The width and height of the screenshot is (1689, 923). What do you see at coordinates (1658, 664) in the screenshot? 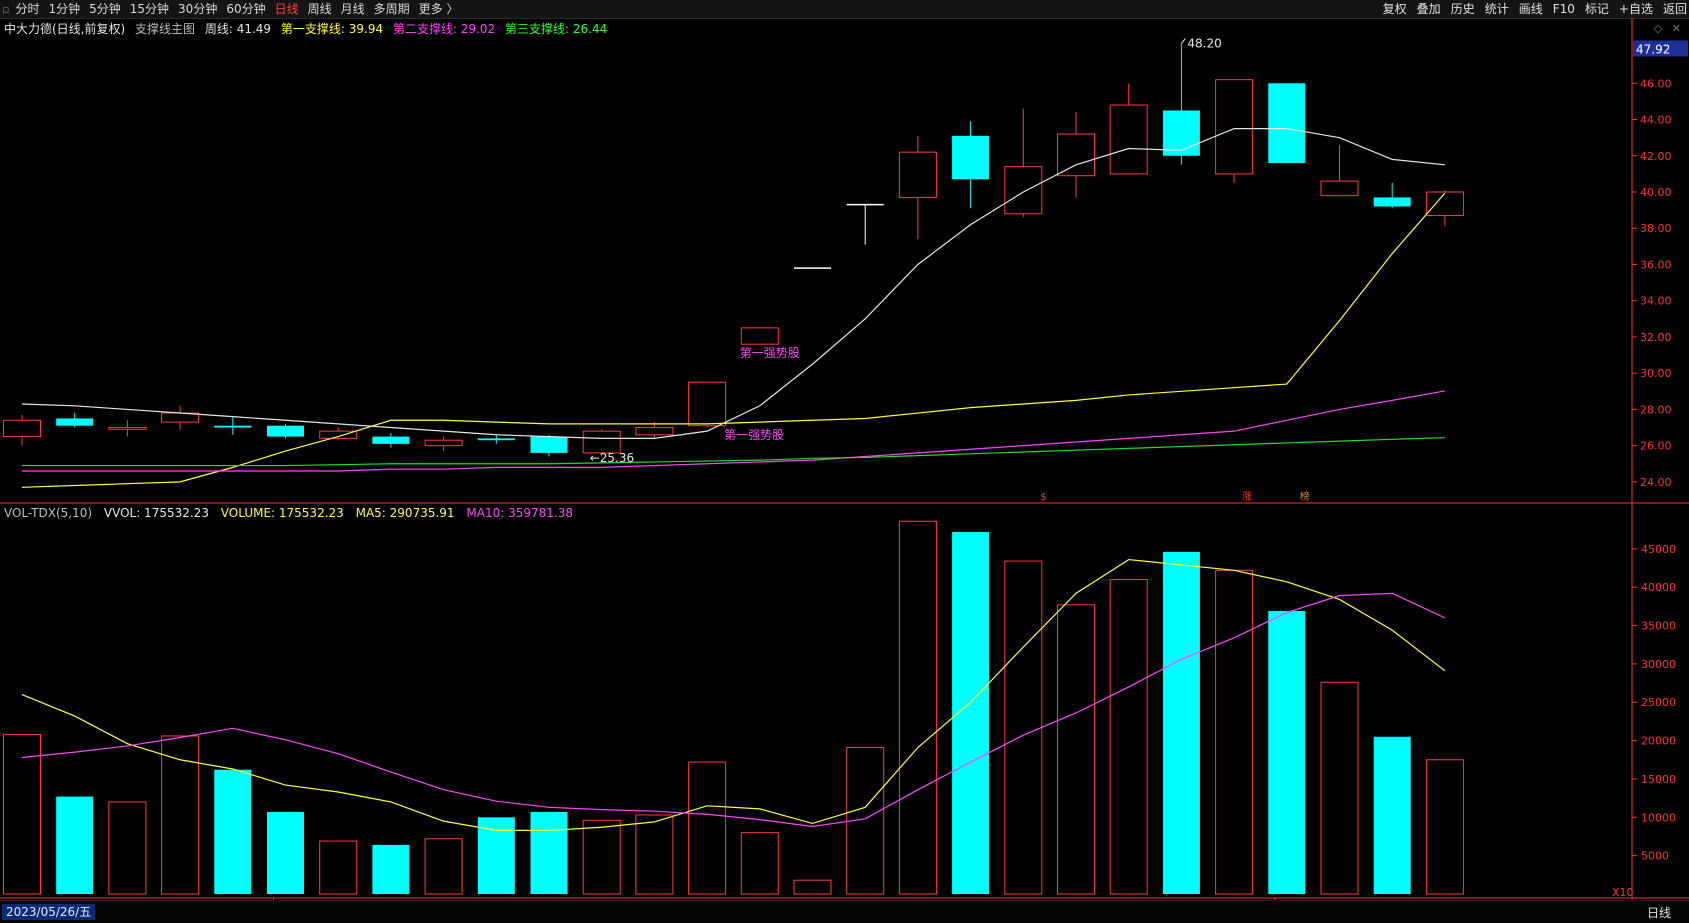
I see `volume-tick-label: 30000` at bounding box center [1658, 664].